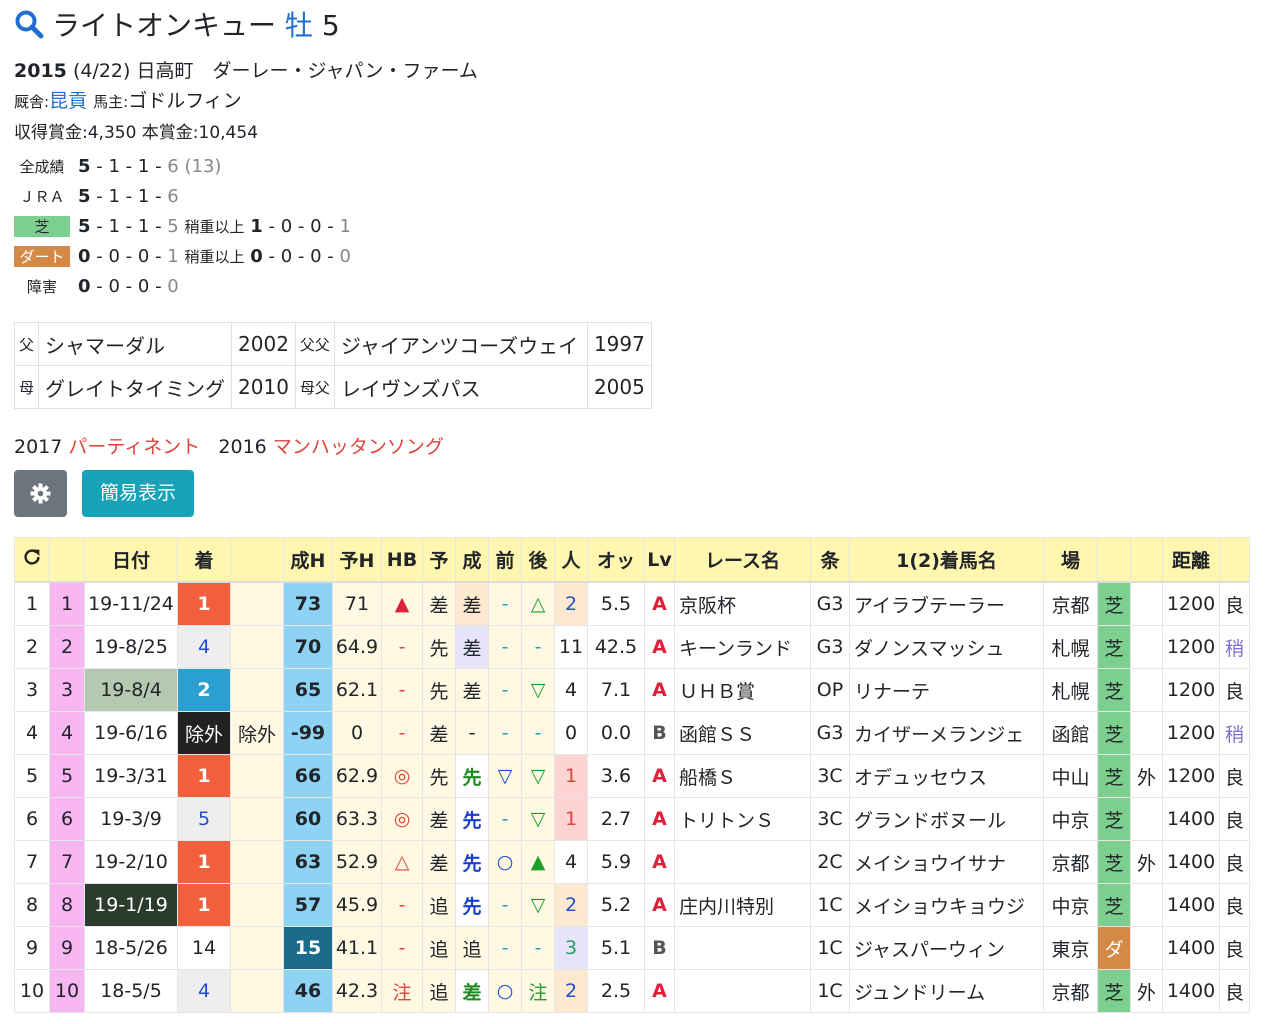  I want to click on siblings: 2017 パーティネント 2016 マンハッタンソング, so click(229, 445).